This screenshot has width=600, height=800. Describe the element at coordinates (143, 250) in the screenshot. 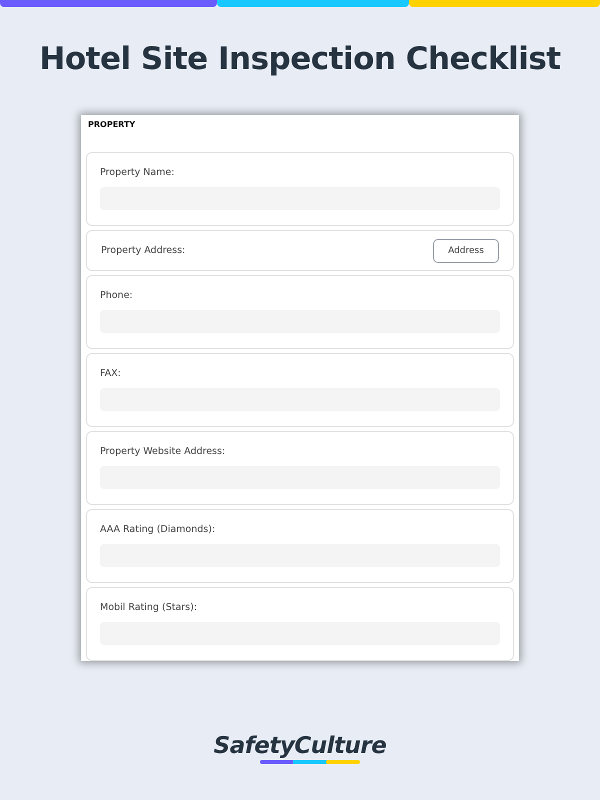

I see `question-label: Property Address:` at that location.